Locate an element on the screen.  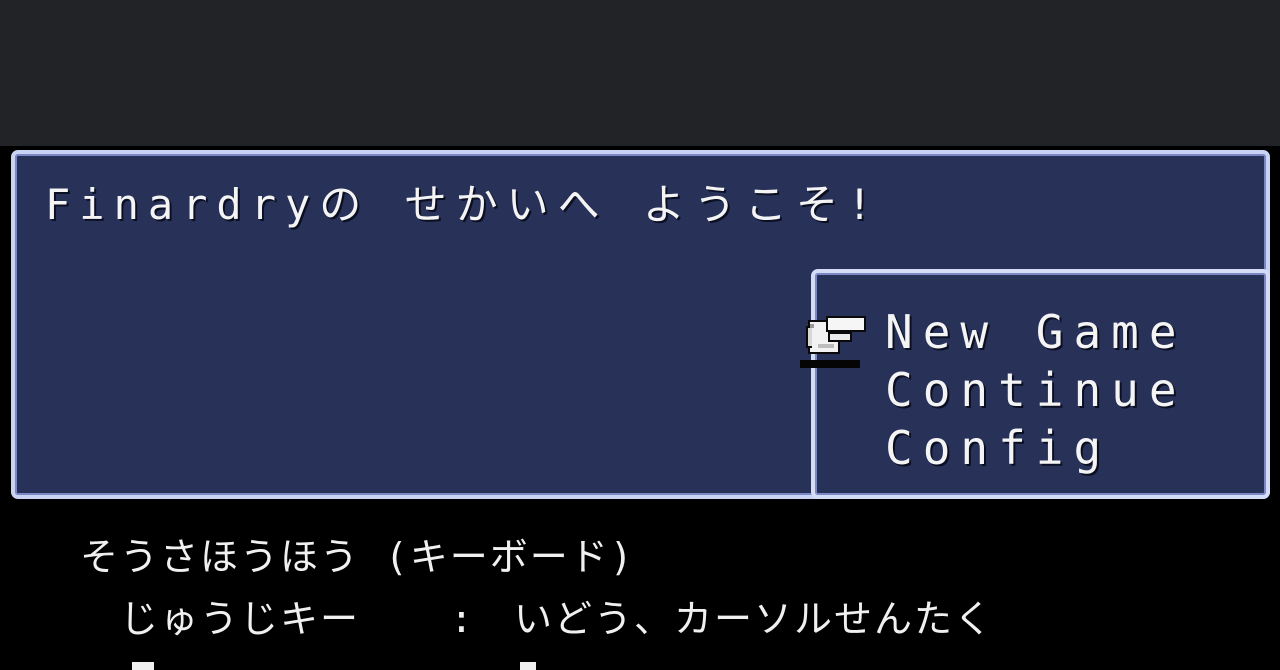
controls-heading: そうさほうほう (キーボード) is located at coordinates (357, 557).